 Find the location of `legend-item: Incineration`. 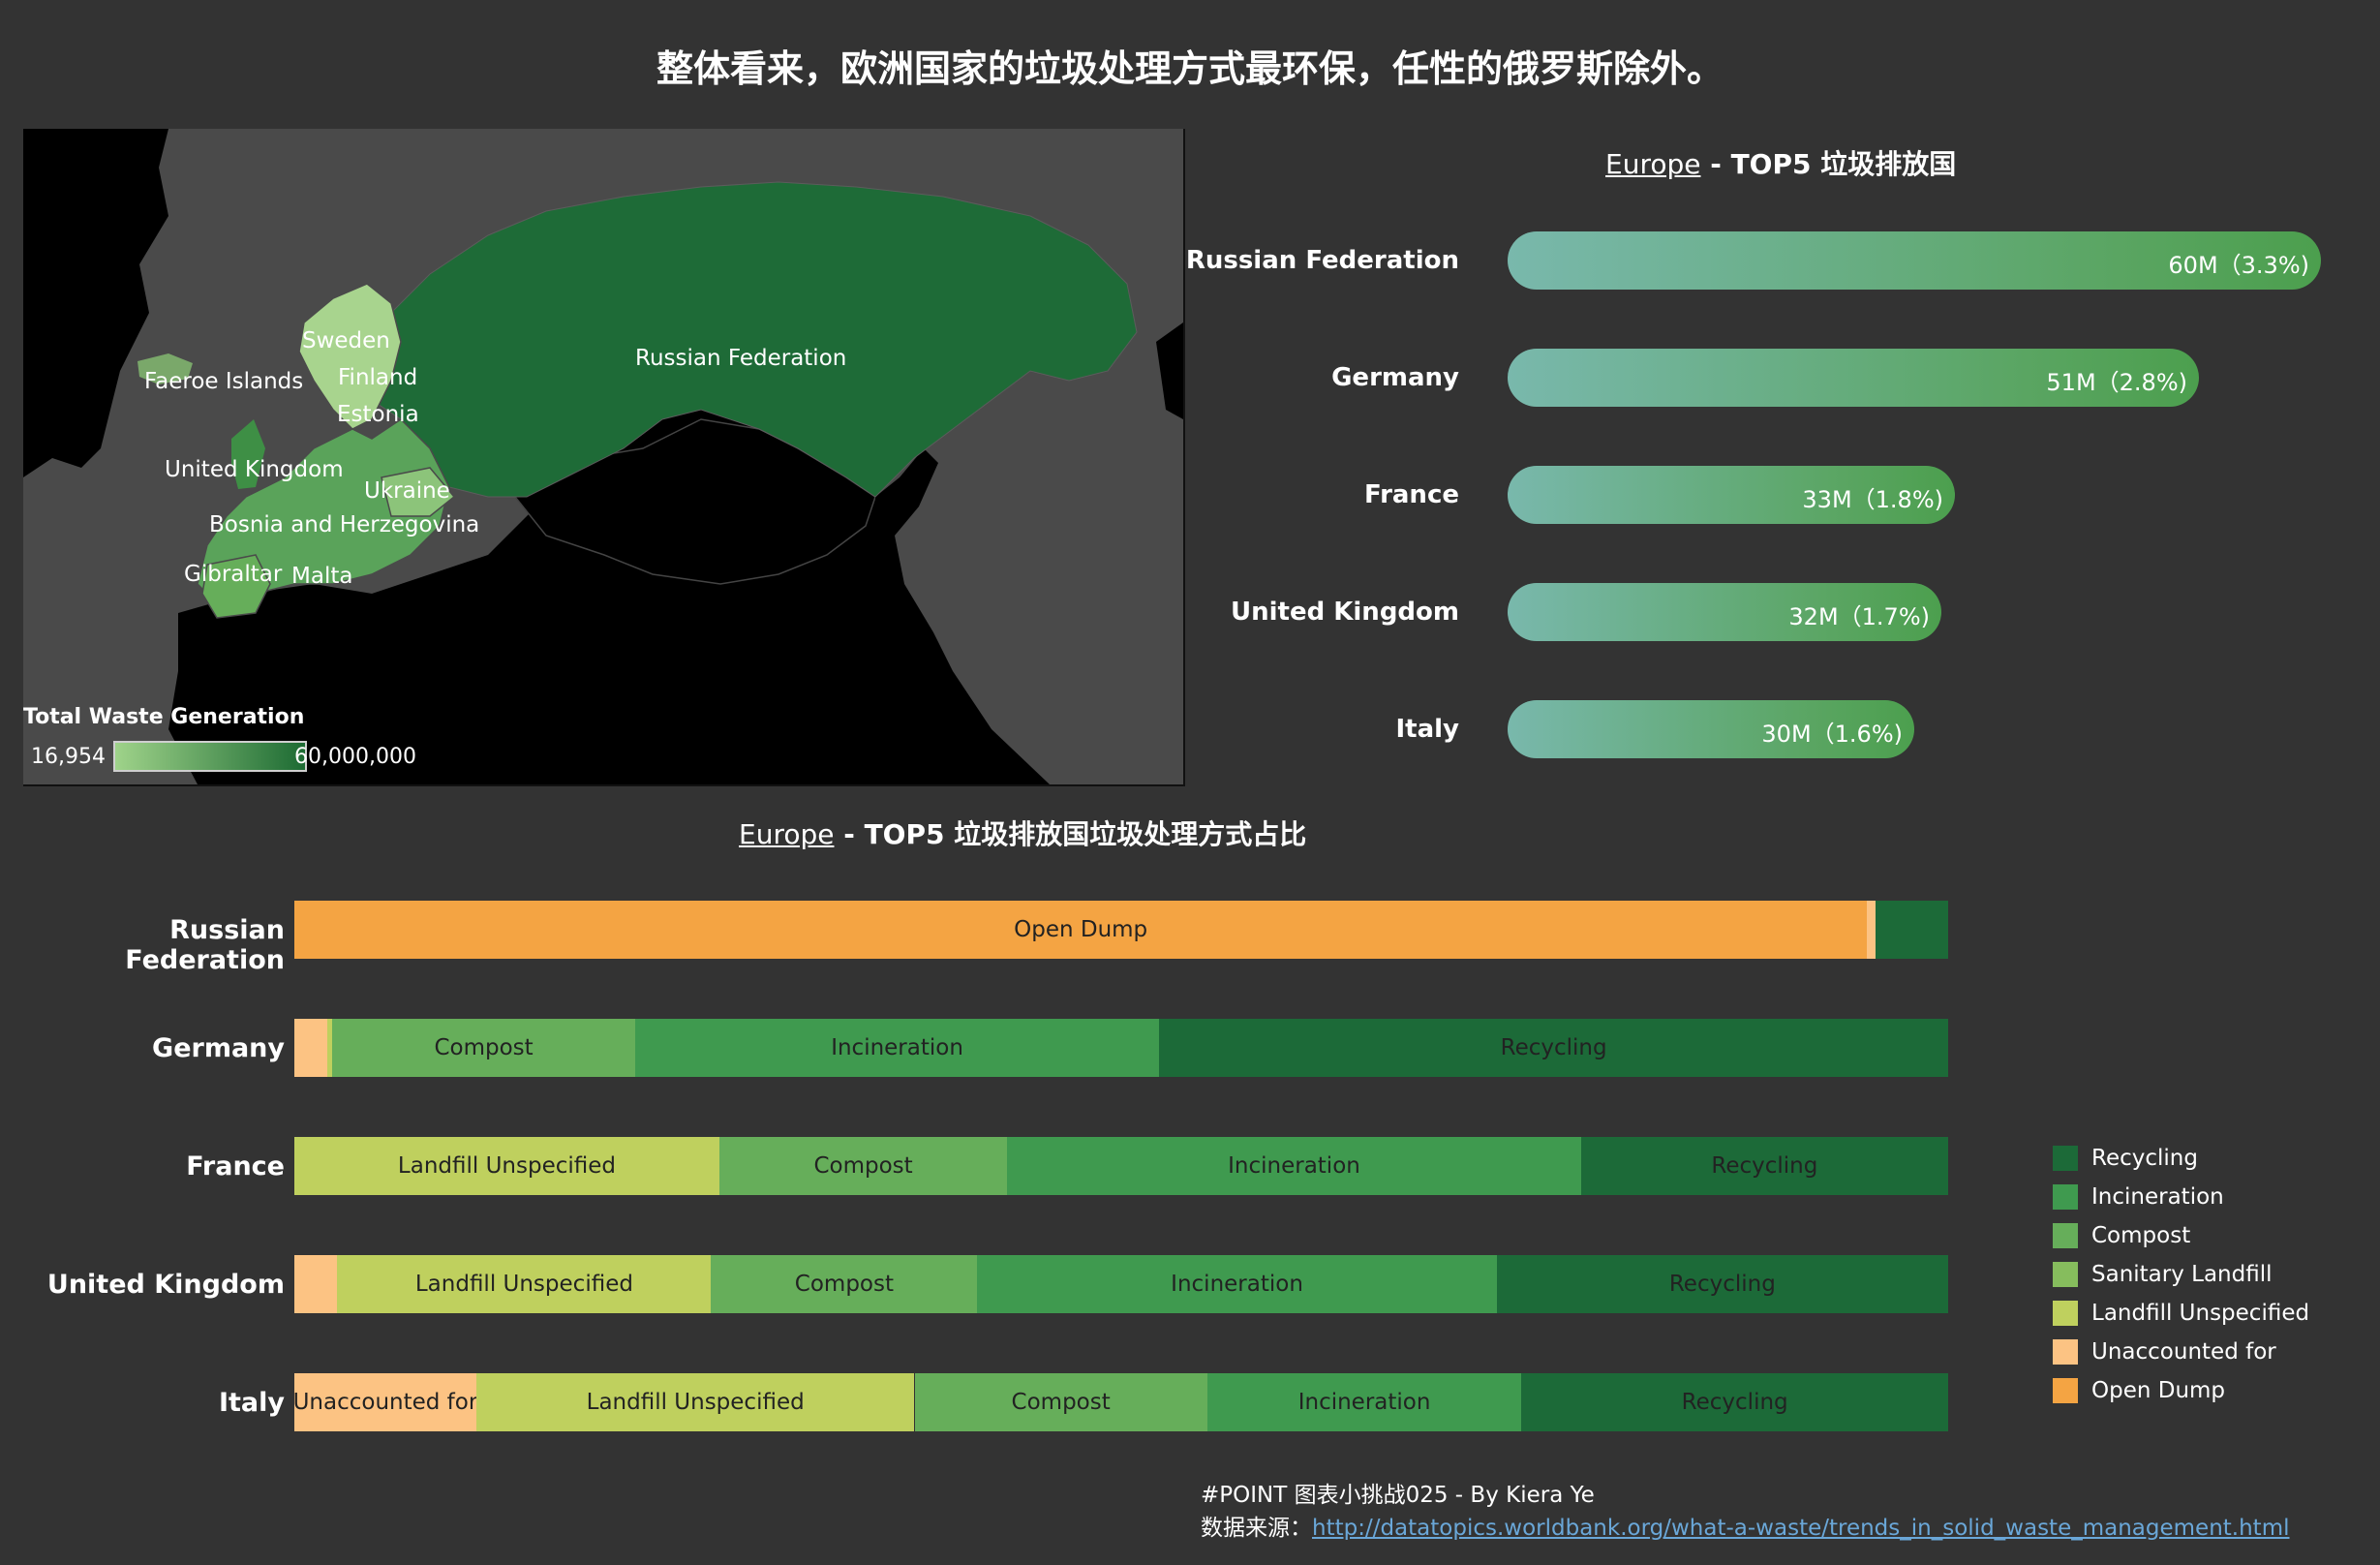

legend-item: Incineration is located at coordinates (2138, 1197).